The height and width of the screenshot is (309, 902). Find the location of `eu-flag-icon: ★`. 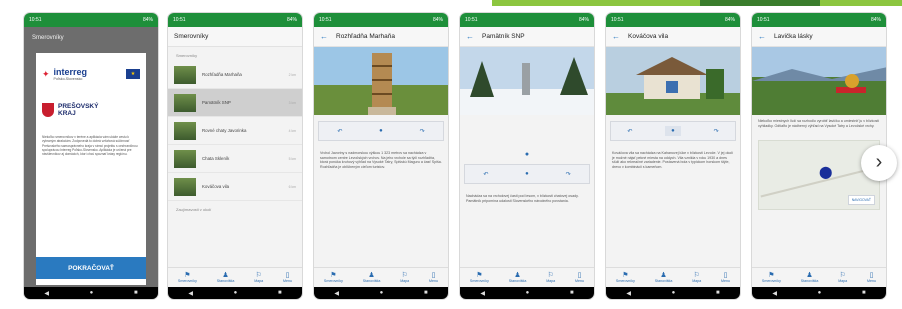

eu-flag-icon: ★ is located at coordinates (133, 74).